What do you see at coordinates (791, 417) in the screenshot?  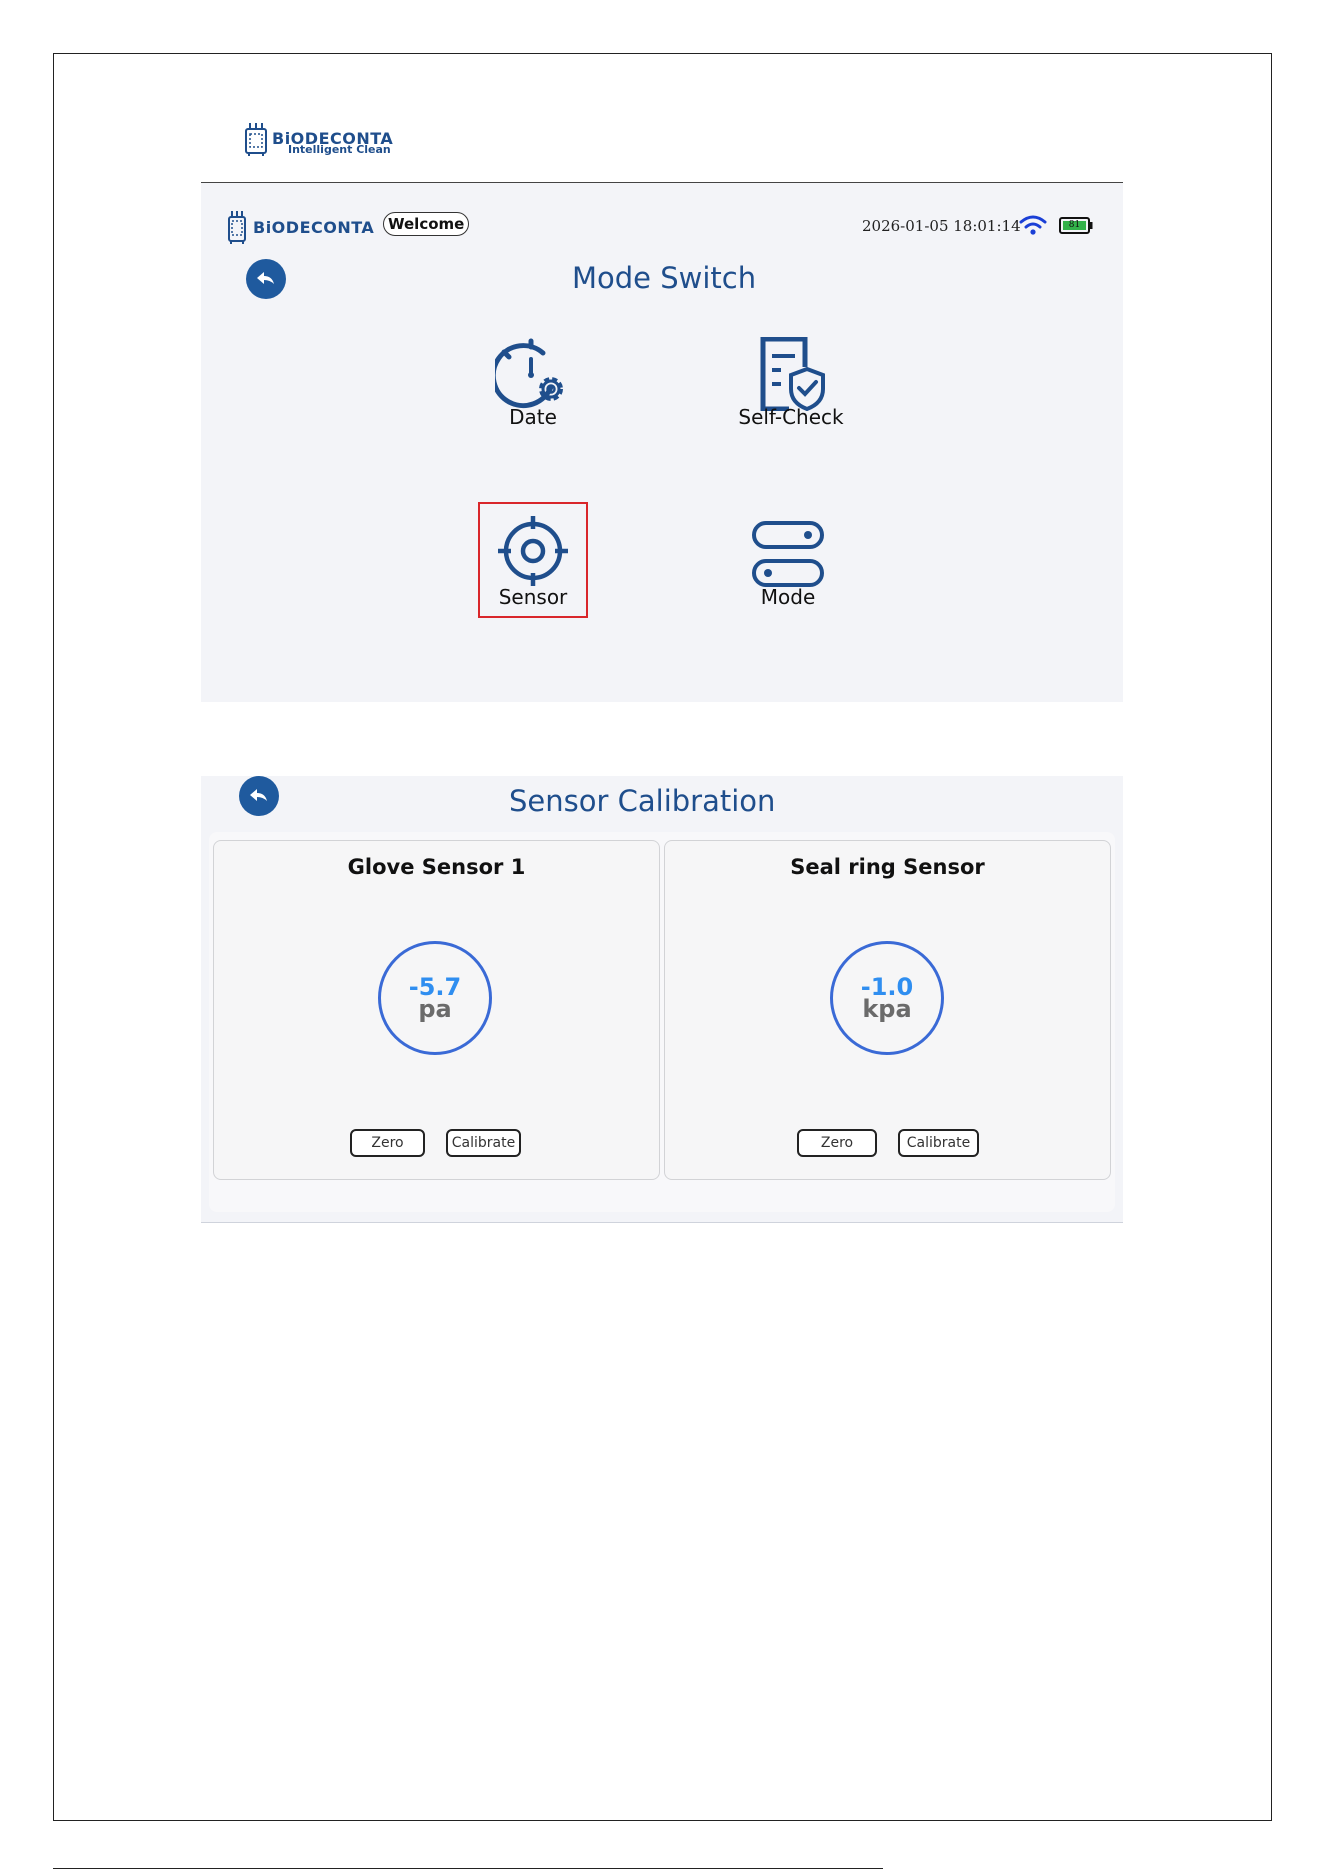 I see `tile-self-check-label: Self-Check` at bounding box center [791, 417].